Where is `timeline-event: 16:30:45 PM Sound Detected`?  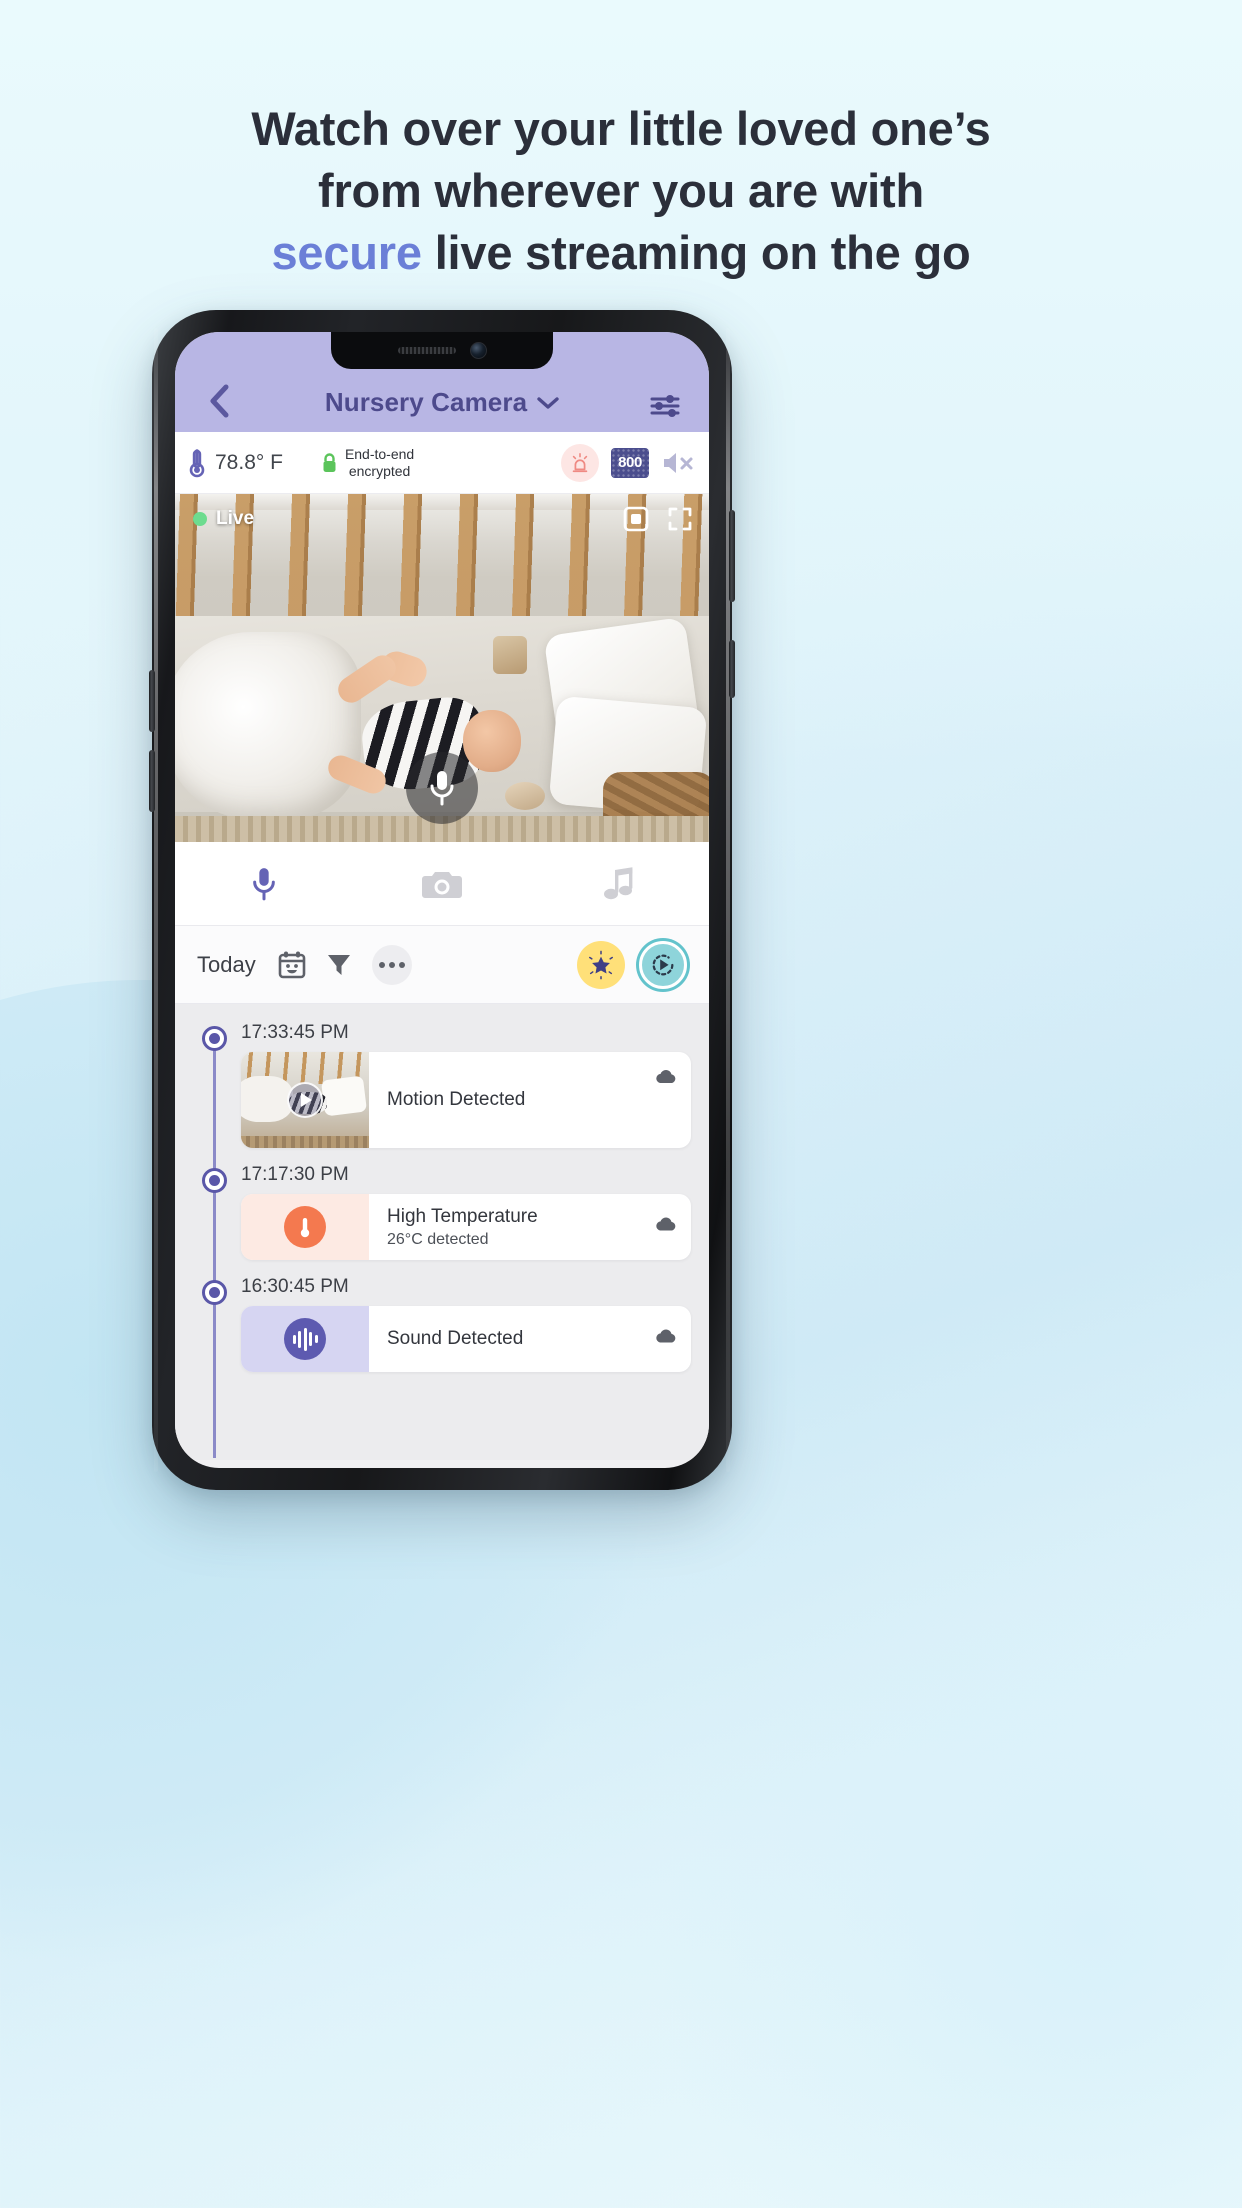 timeline-event: 16:30:45 PM Sound Detected is located at coordinates (442, 1324).